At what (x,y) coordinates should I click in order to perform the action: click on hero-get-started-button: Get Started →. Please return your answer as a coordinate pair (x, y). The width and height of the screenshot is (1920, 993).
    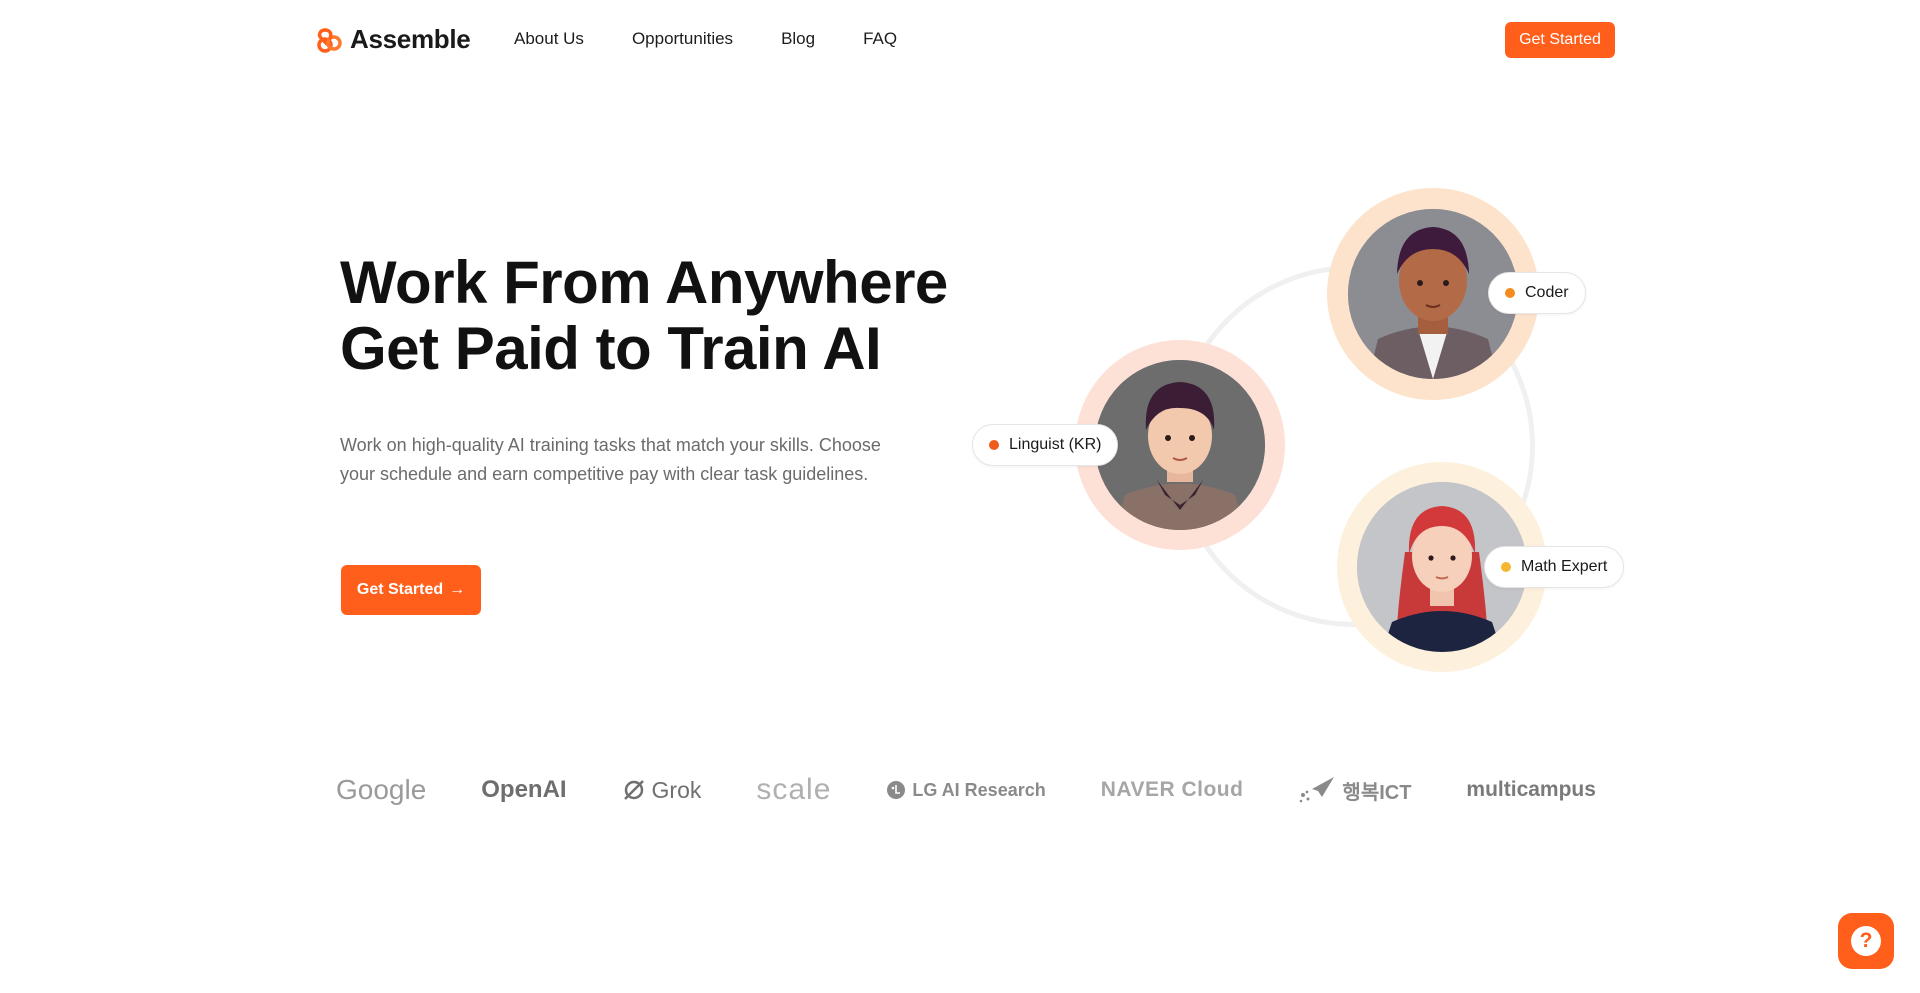
    Looking at the image, I should click on (411, 590).